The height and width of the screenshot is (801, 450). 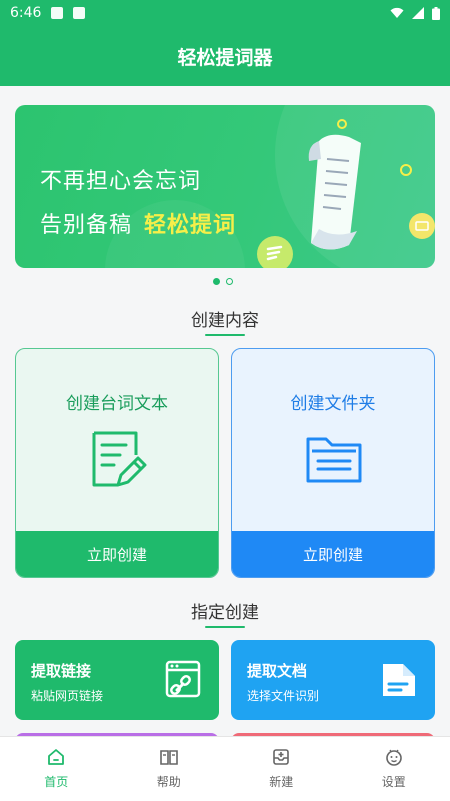 I want to click on status-bar: 6:46, so click(x=225, y=13).